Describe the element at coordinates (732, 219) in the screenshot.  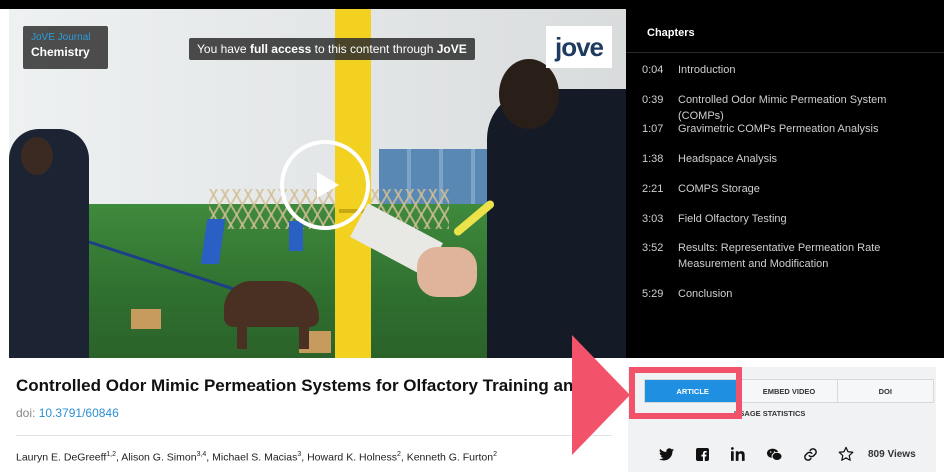
I see `chapter-label: Field Olfactory Testing` at that location.